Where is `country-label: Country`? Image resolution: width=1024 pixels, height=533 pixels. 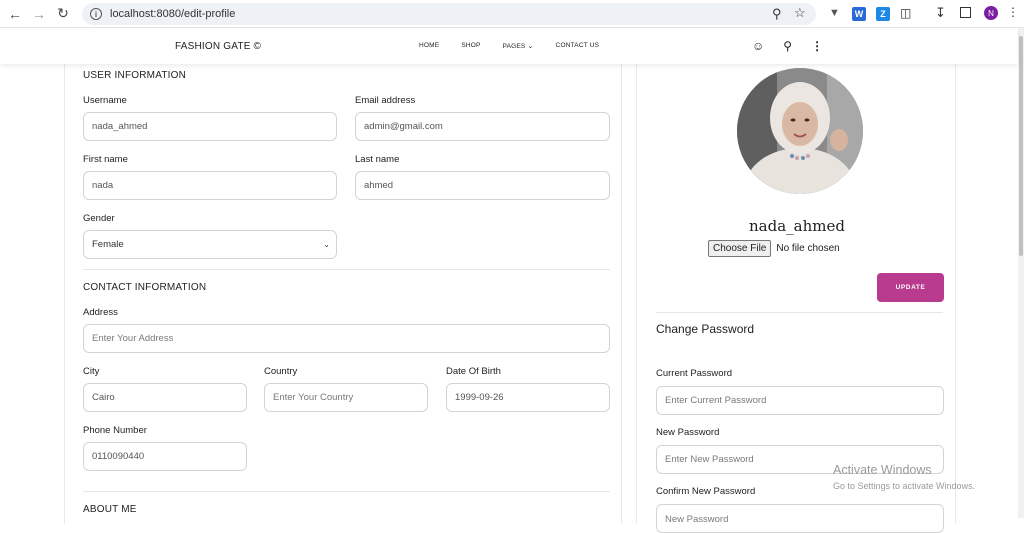
country-label: Country is located at coordinates (281, 371).